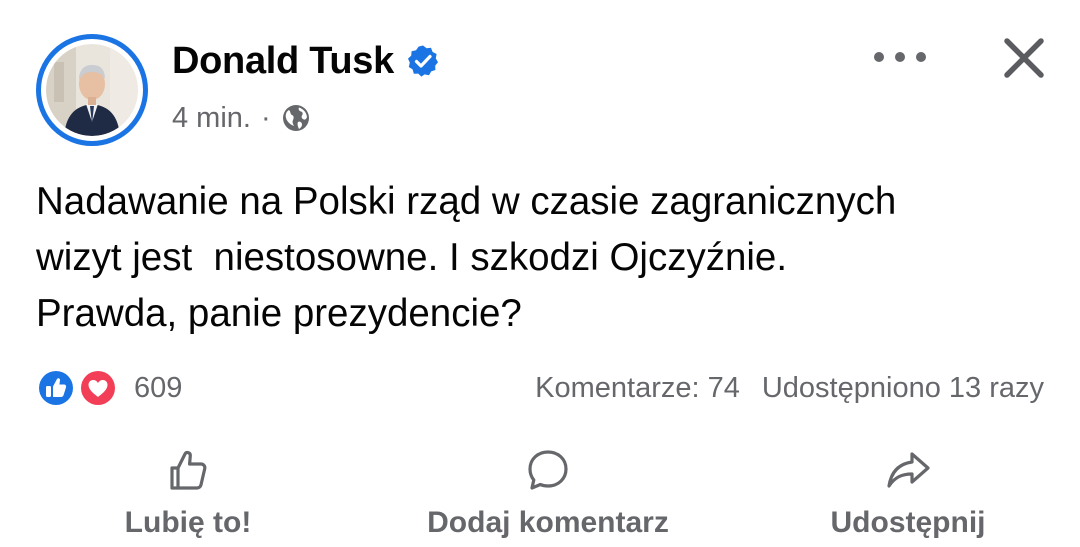 This screenshot has height=547, width=1080. What do you see at coordinates (548, 470) in the screenshot?
I see `comment-bubble-icon` at bounding box center [548, 470].